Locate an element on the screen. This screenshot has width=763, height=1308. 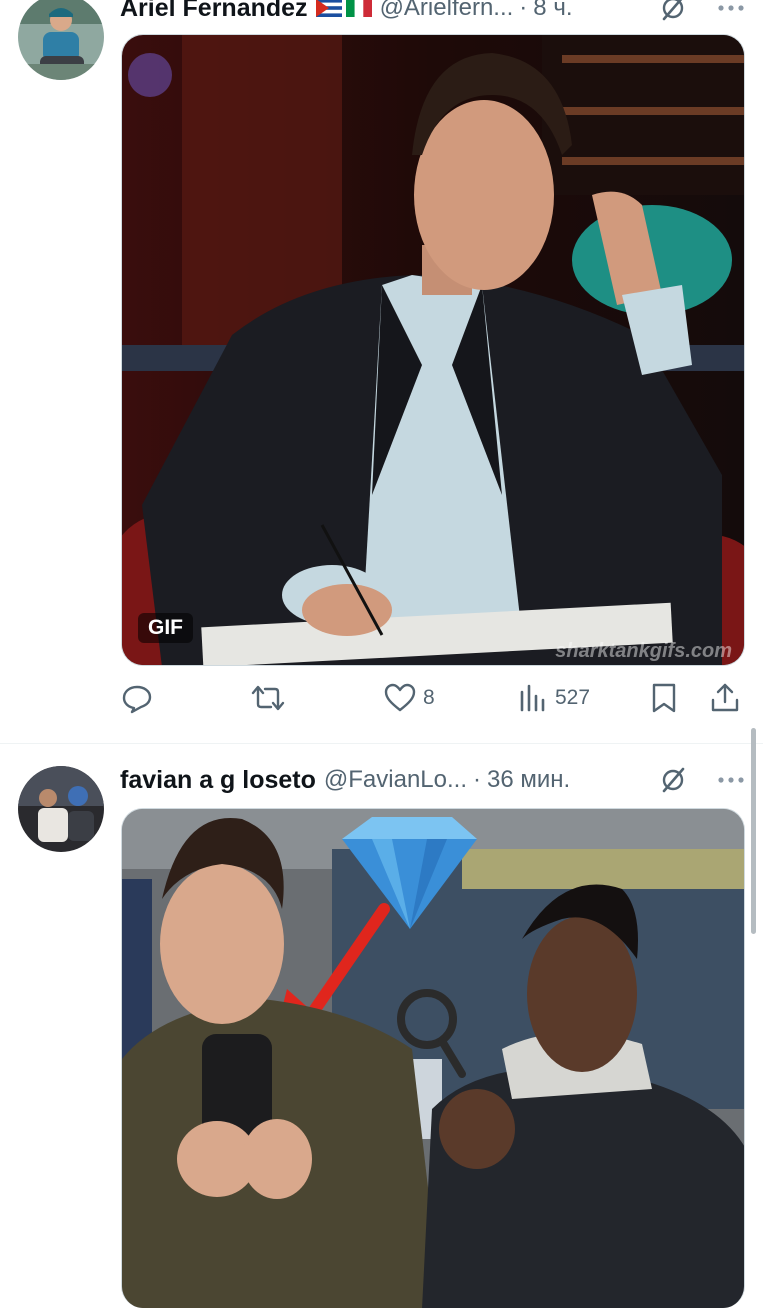
tweet-header: favian a g loseto @FavianLo... · 36 мин. is located at coordinates (432, 780).